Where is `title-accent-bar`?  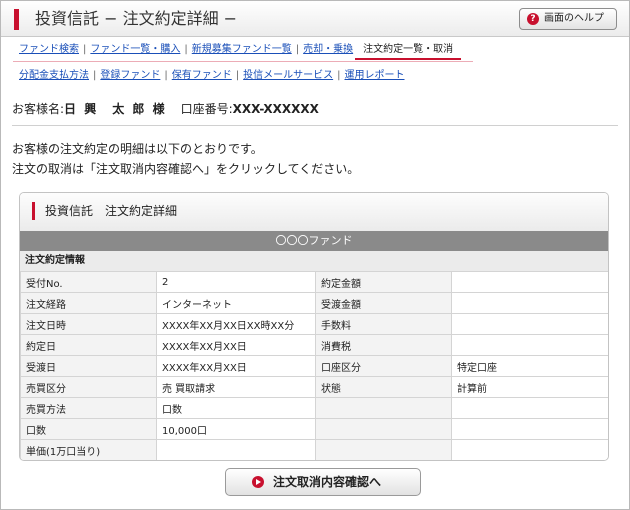 title-accent-bar is located at coordinates (16, 19).